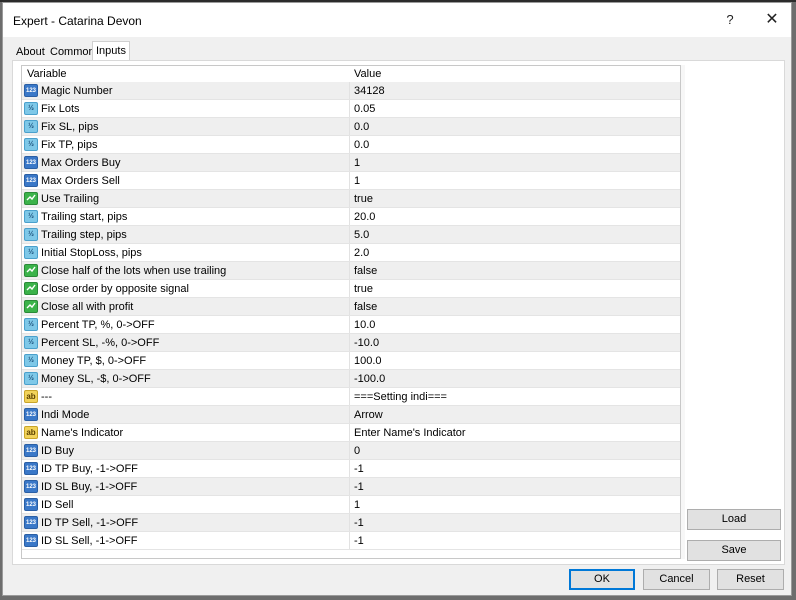 This screenshot has width=796, height=600. What do you see at coordinates (96, 379) in the screenshot?
I see `variable-name: Money SL, -$, 0->OFF` at bounding box center [96, 379].